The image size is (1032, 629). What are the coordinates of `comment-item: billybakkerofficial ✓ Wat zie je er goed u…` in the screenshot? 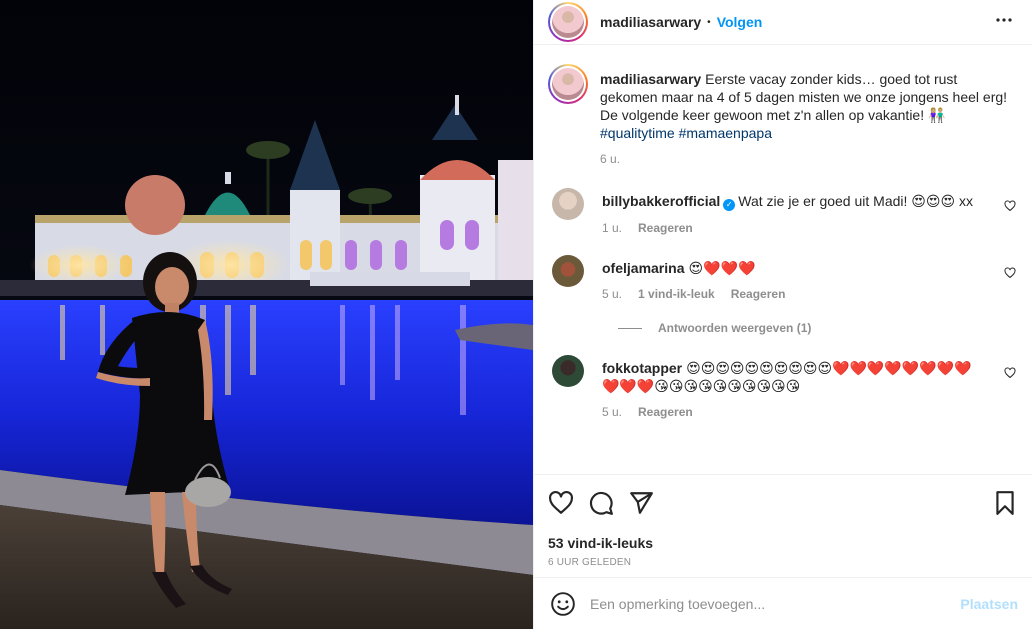 It's located at (785, 211).